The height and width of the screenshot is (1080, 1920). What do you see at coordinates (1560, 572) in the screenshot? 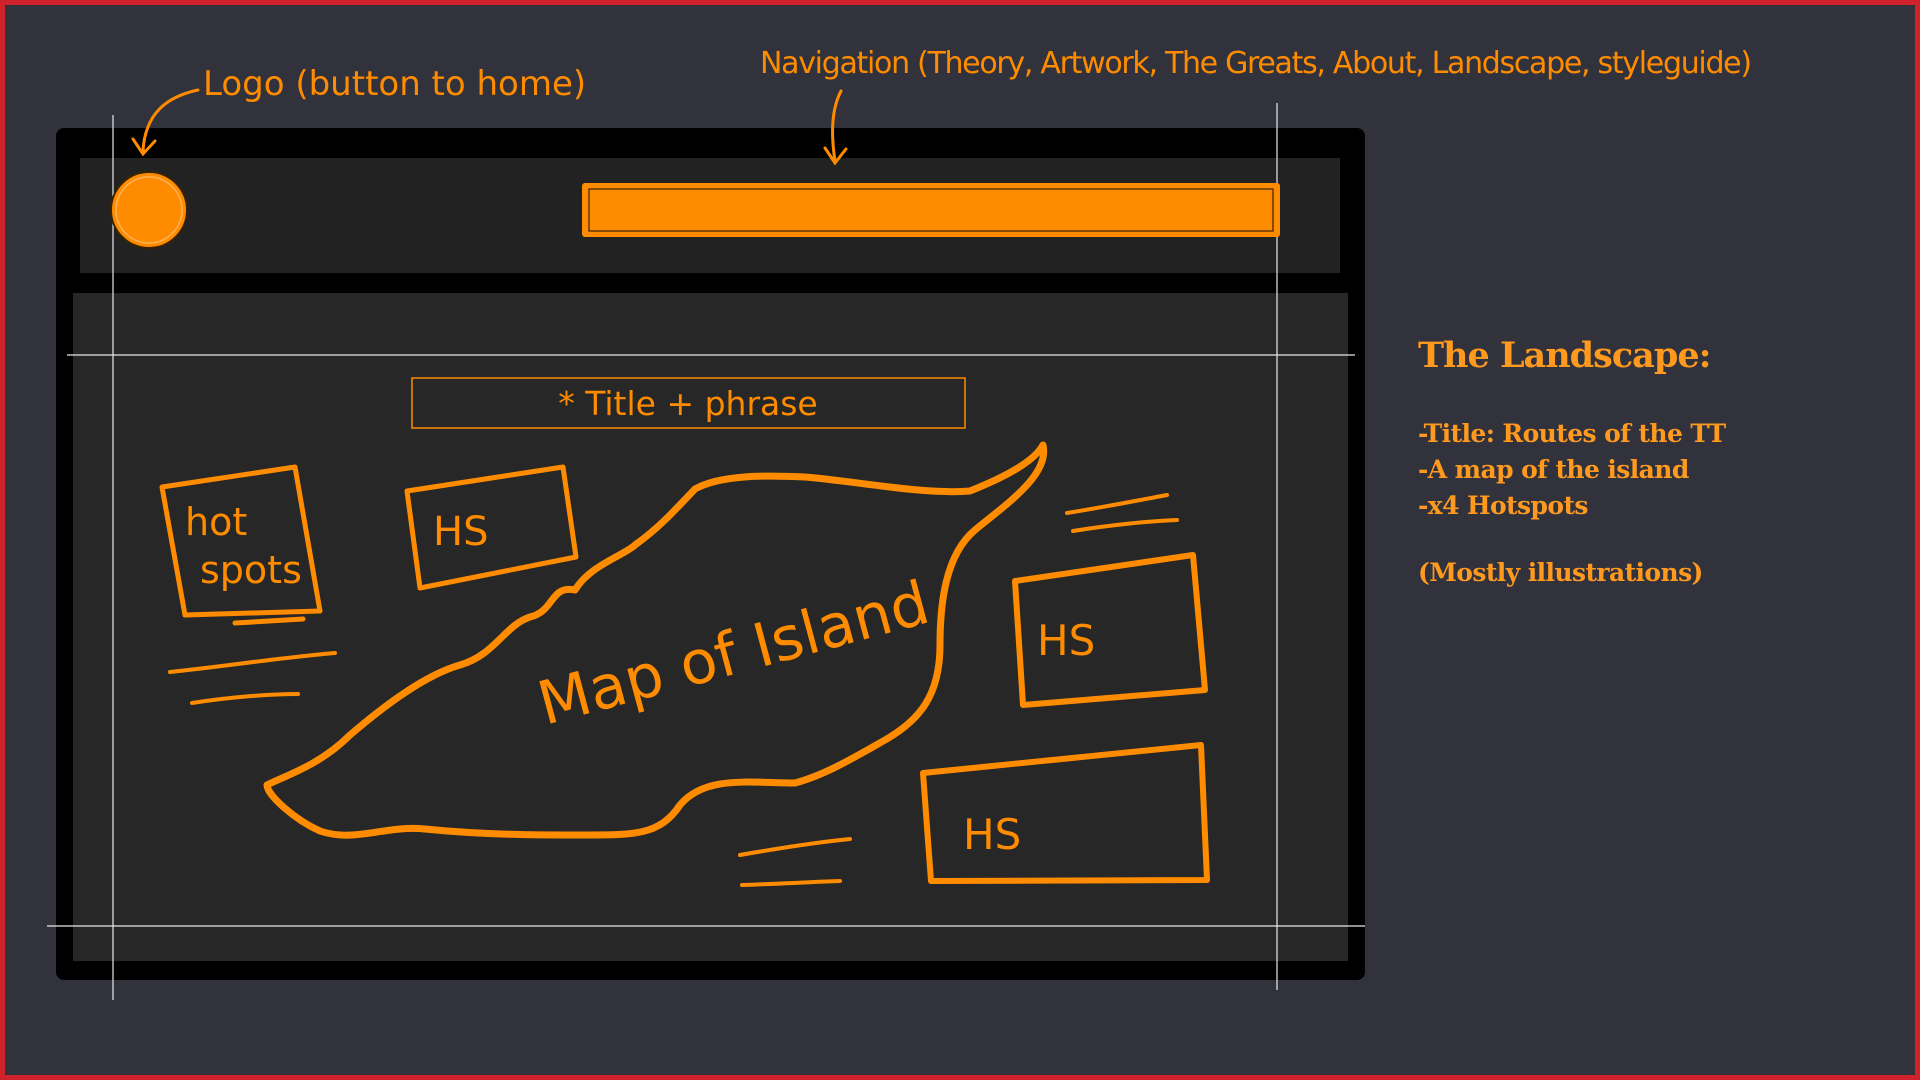
I see `notes-aside: (Mostly illustrations)` at bounding box center [1560, 572].